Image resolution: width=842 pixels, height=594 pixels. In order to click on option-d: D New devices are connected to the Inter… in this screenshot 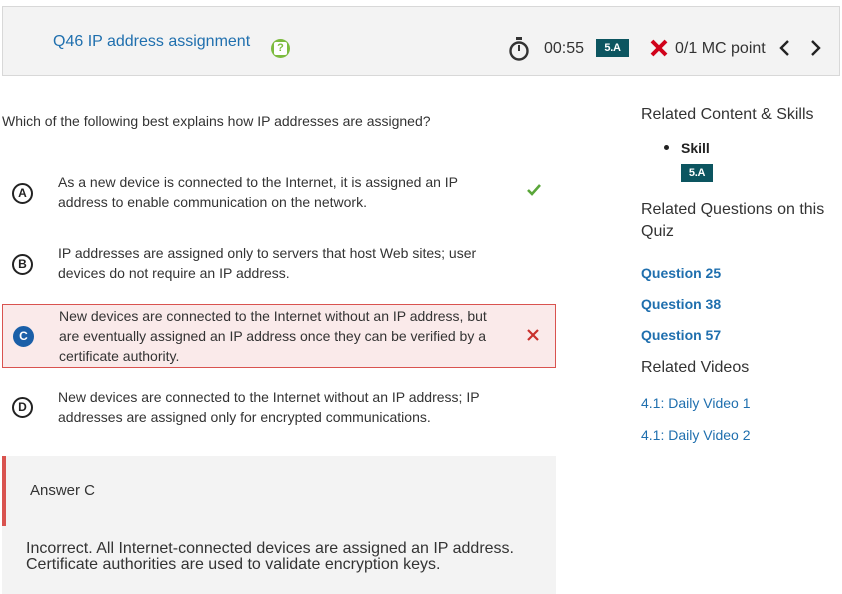, I will do `click(279, 409)`.